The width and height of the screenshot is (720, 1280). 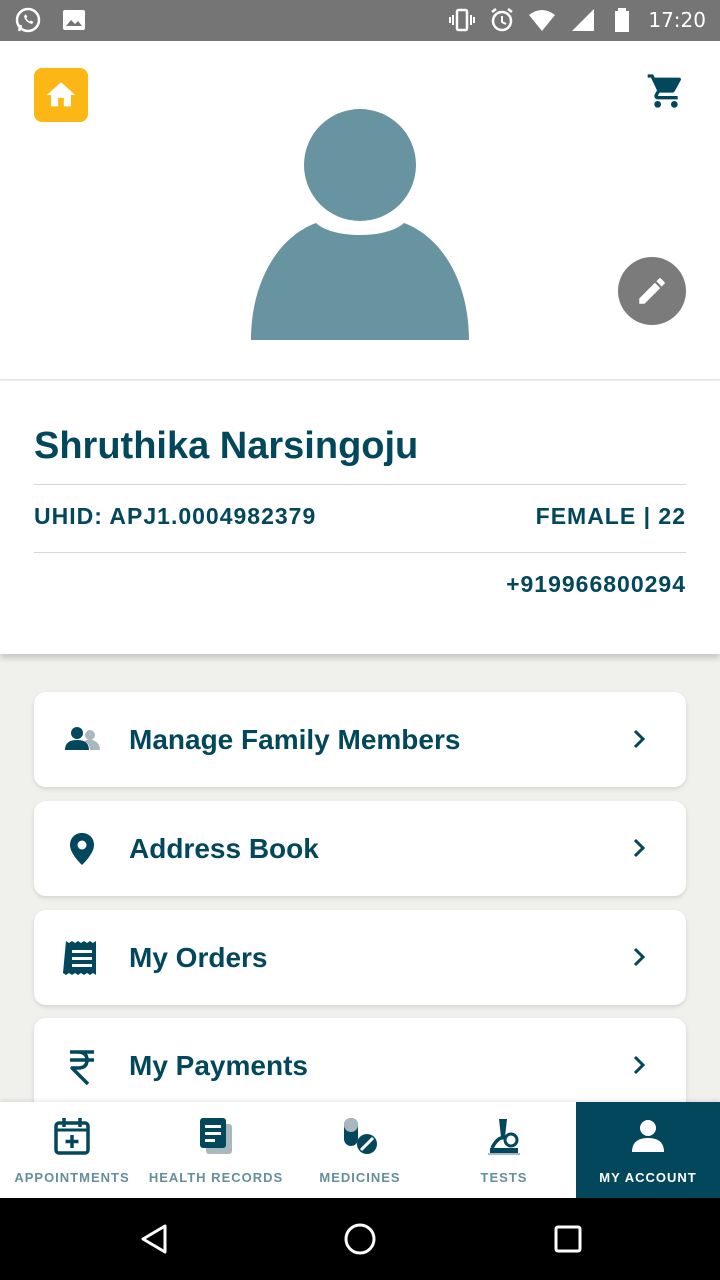 I want to click on whatsapp-icon, so click(x=28, y=20).